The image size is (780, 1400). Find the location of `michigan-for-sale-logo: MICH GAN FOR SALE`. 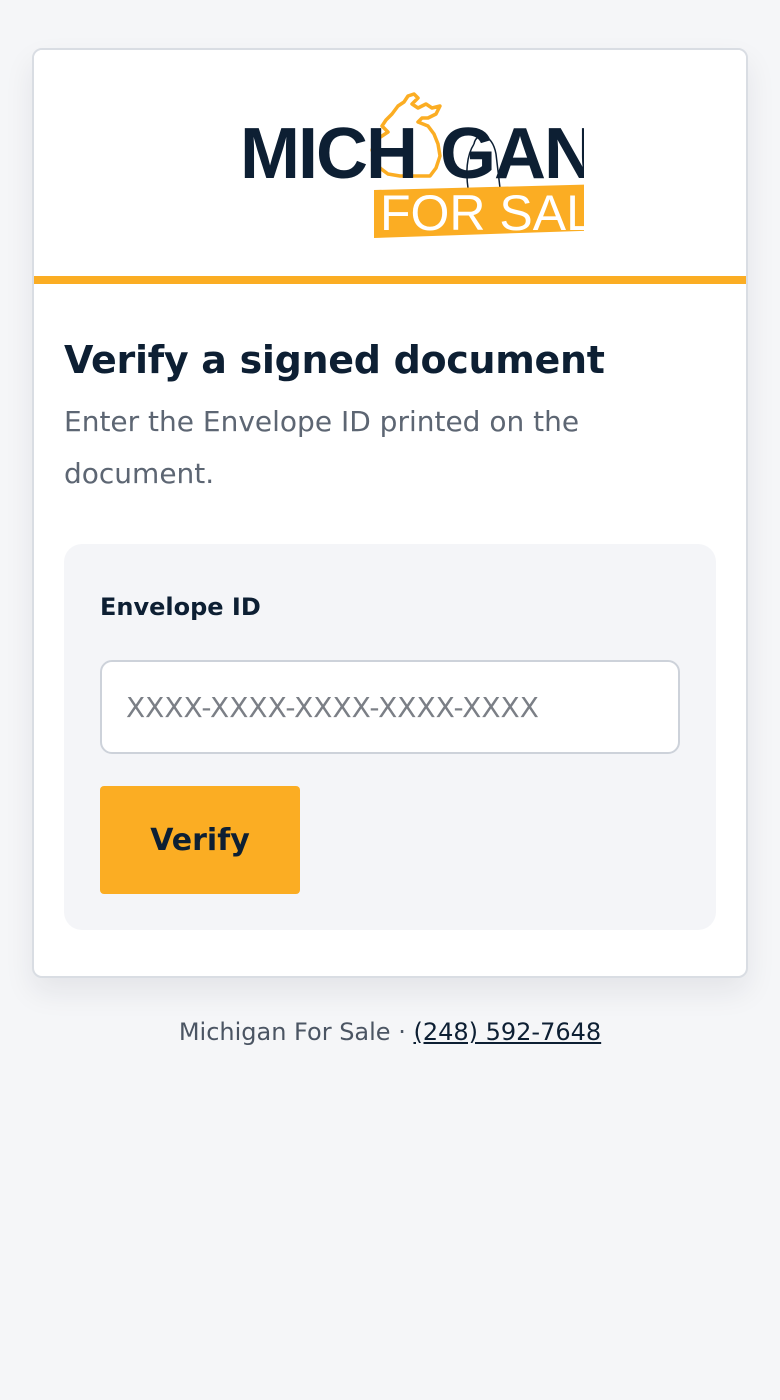

michigan-for-sale-logo: MICH GAN FOR SALE is located at coordinates (412, 166).